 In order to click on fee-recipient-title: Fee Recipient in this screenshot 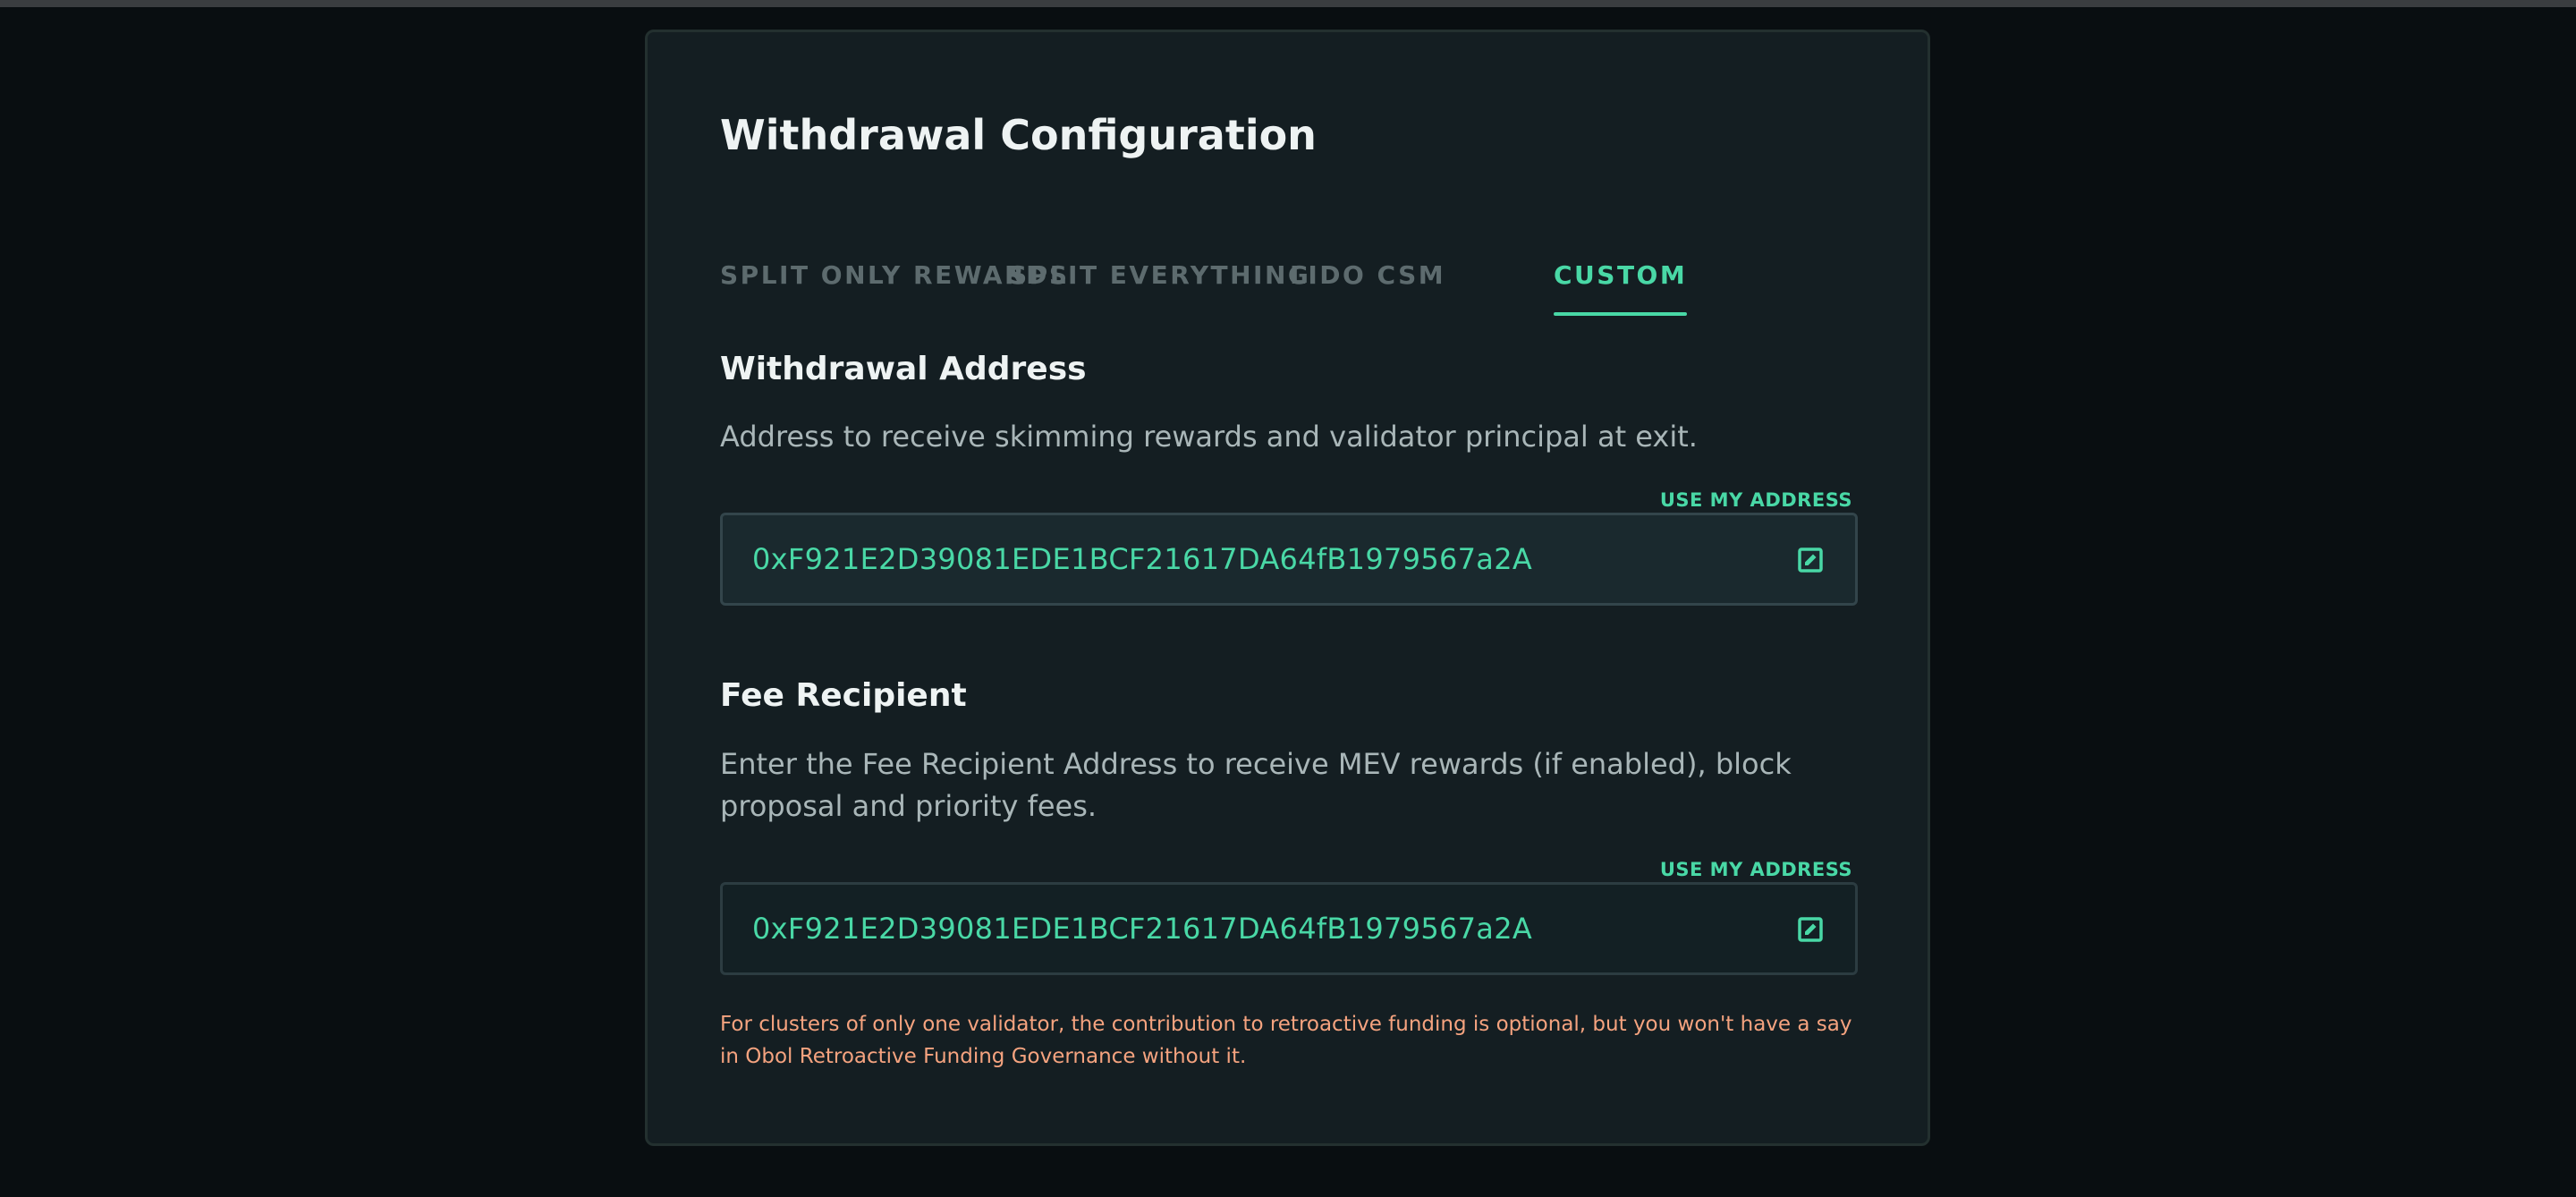, I will do `click(843, 696)`.